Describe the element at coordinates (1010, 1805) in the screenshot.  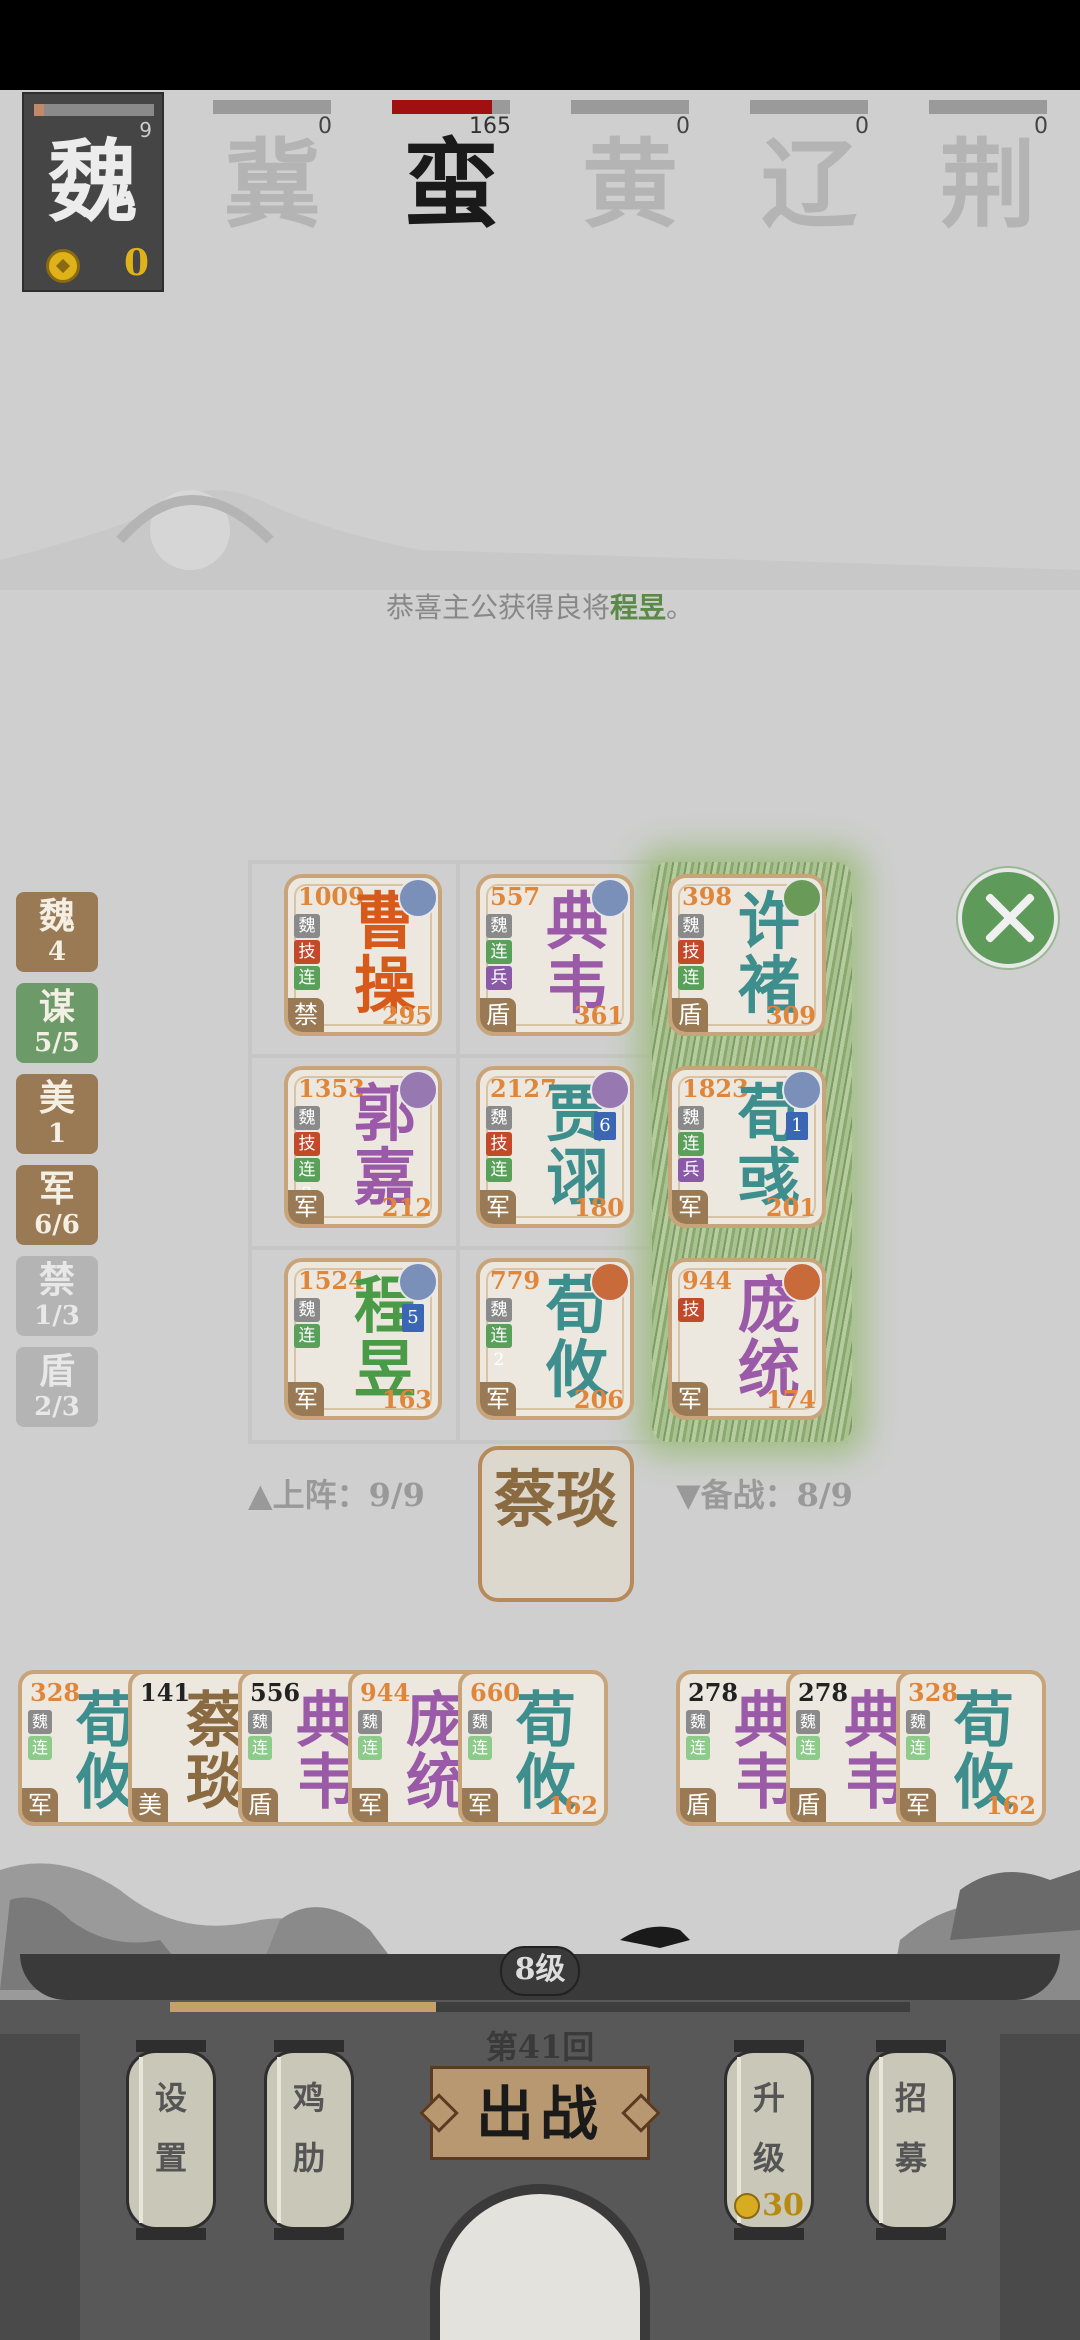
I see `hero-hp: 162` at that location.